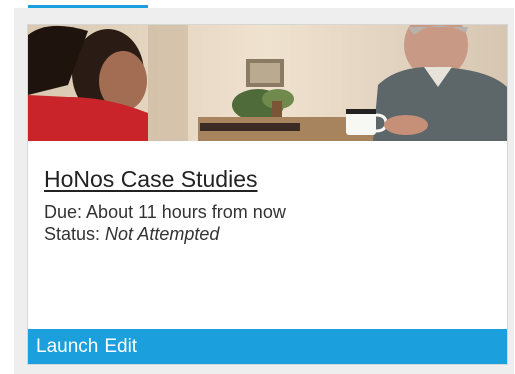 The width and height of the screenshot is (515, 374). What do you see at coordinates (162, 234) in the screenshot?
I see `status-value: Not Attempted` at bounding box center [162, 234].